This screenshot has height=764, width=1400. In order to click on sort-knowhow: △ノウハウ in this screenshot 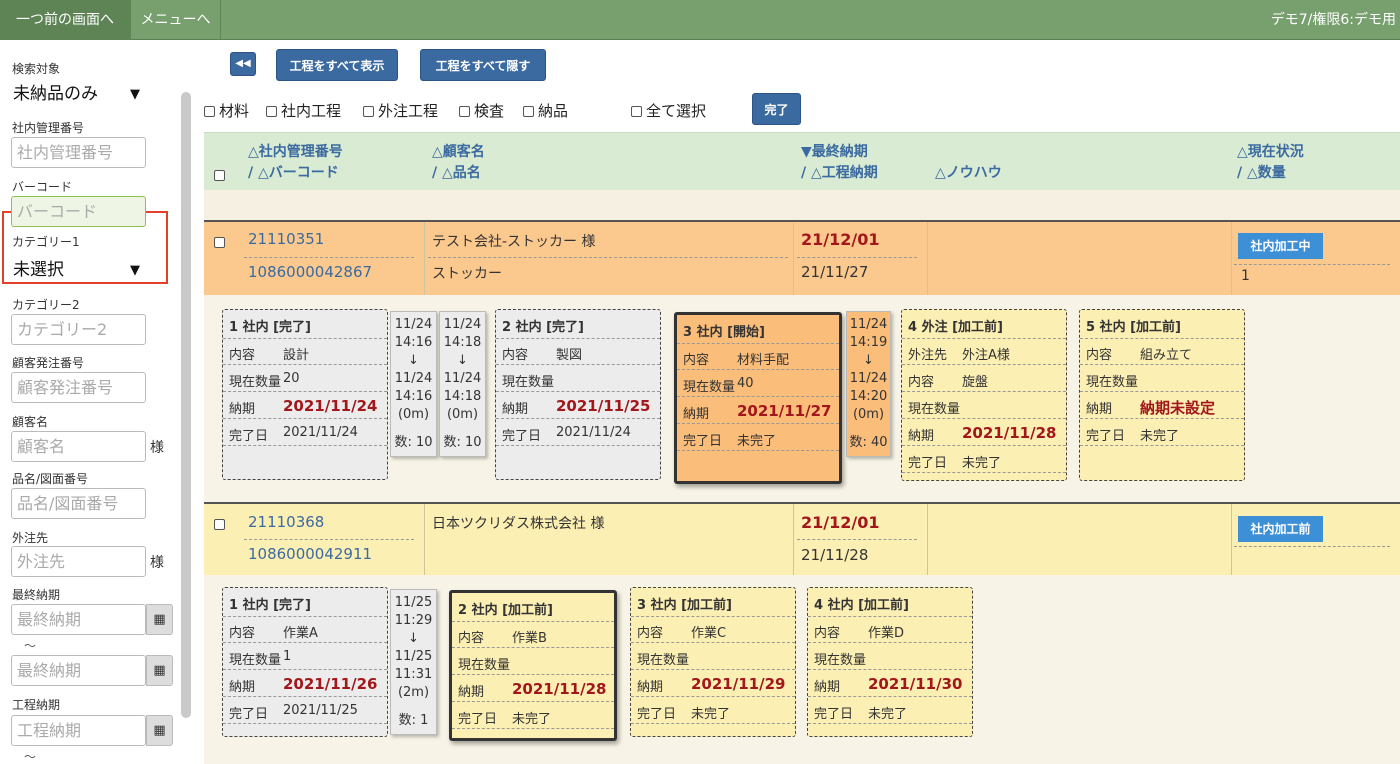, I will do `click(968, 173)`.